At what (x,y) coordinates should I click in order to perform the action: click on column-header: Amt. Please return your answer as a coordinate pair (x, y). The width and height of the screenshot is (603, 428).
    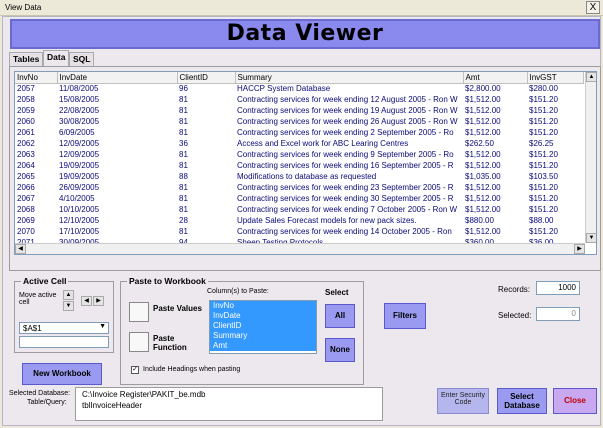
    Looking at the image, I should click on (495, 78).